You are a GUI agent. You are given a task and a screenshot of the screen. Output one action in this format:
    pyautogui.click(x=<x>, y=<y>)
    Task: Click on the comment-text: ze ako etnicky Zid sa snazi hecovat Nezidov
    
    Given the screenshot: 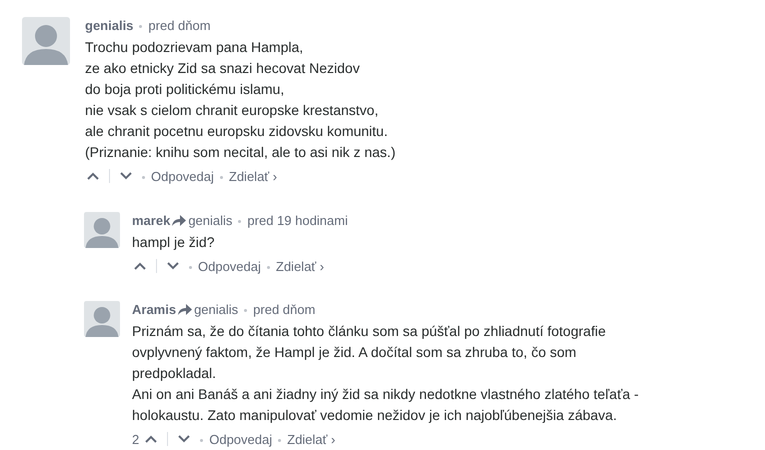 What is the action you would take?
    pyautogui.click(x=223, y=68)
    